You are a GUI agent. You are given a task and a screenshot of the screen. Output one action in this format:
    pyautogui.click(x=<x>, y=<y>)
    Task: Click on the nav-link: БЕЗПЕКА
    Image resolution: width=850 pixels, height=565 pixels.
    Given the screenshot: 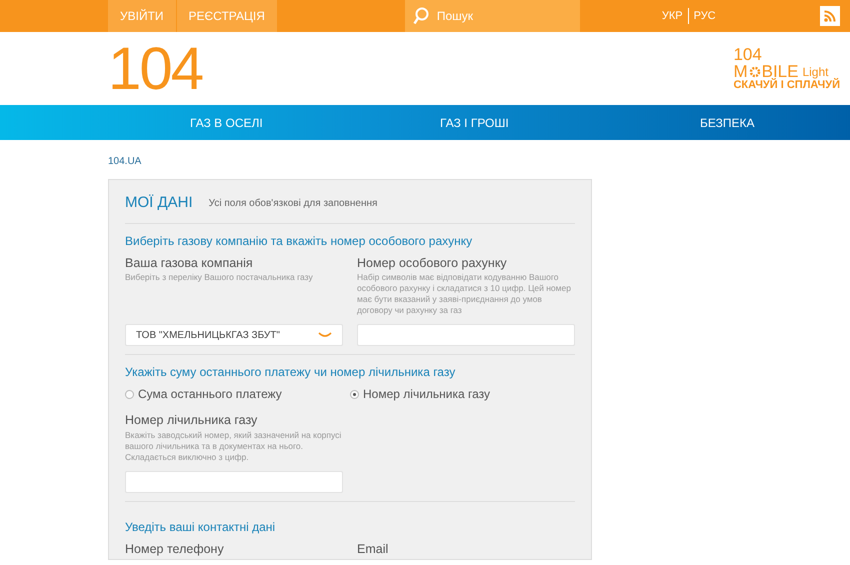 What is the action you would take?
    pyautogui.click(x=727, y=123)
    